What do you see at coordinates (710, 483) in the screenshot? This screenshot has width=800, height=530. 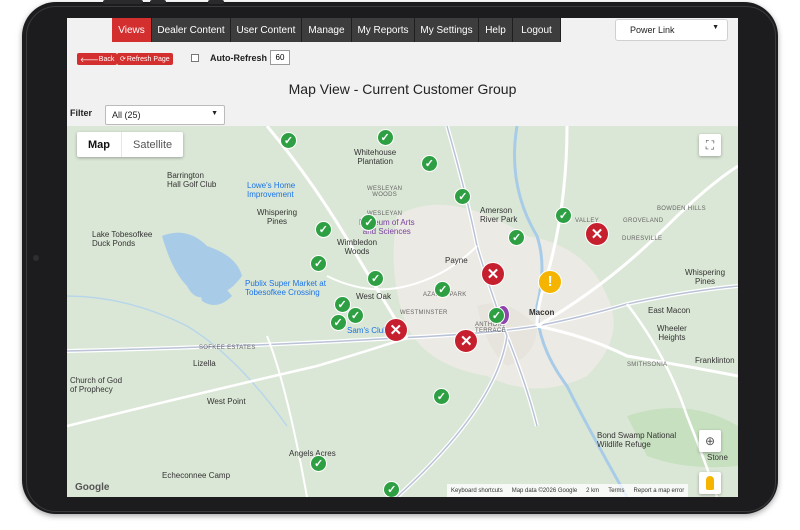 I see `street-view-pegman-icon` at bounding box center [710, 483].